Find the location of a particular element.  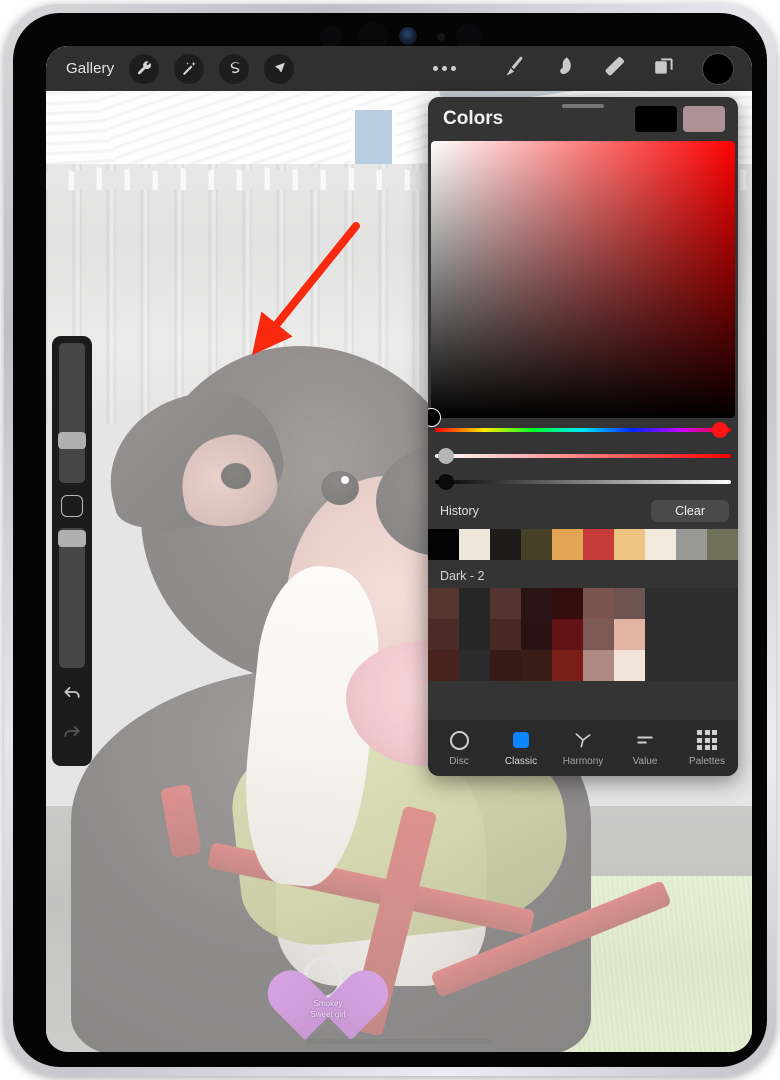

top-toolbar: Gallery is located at coordinates (399, 68).